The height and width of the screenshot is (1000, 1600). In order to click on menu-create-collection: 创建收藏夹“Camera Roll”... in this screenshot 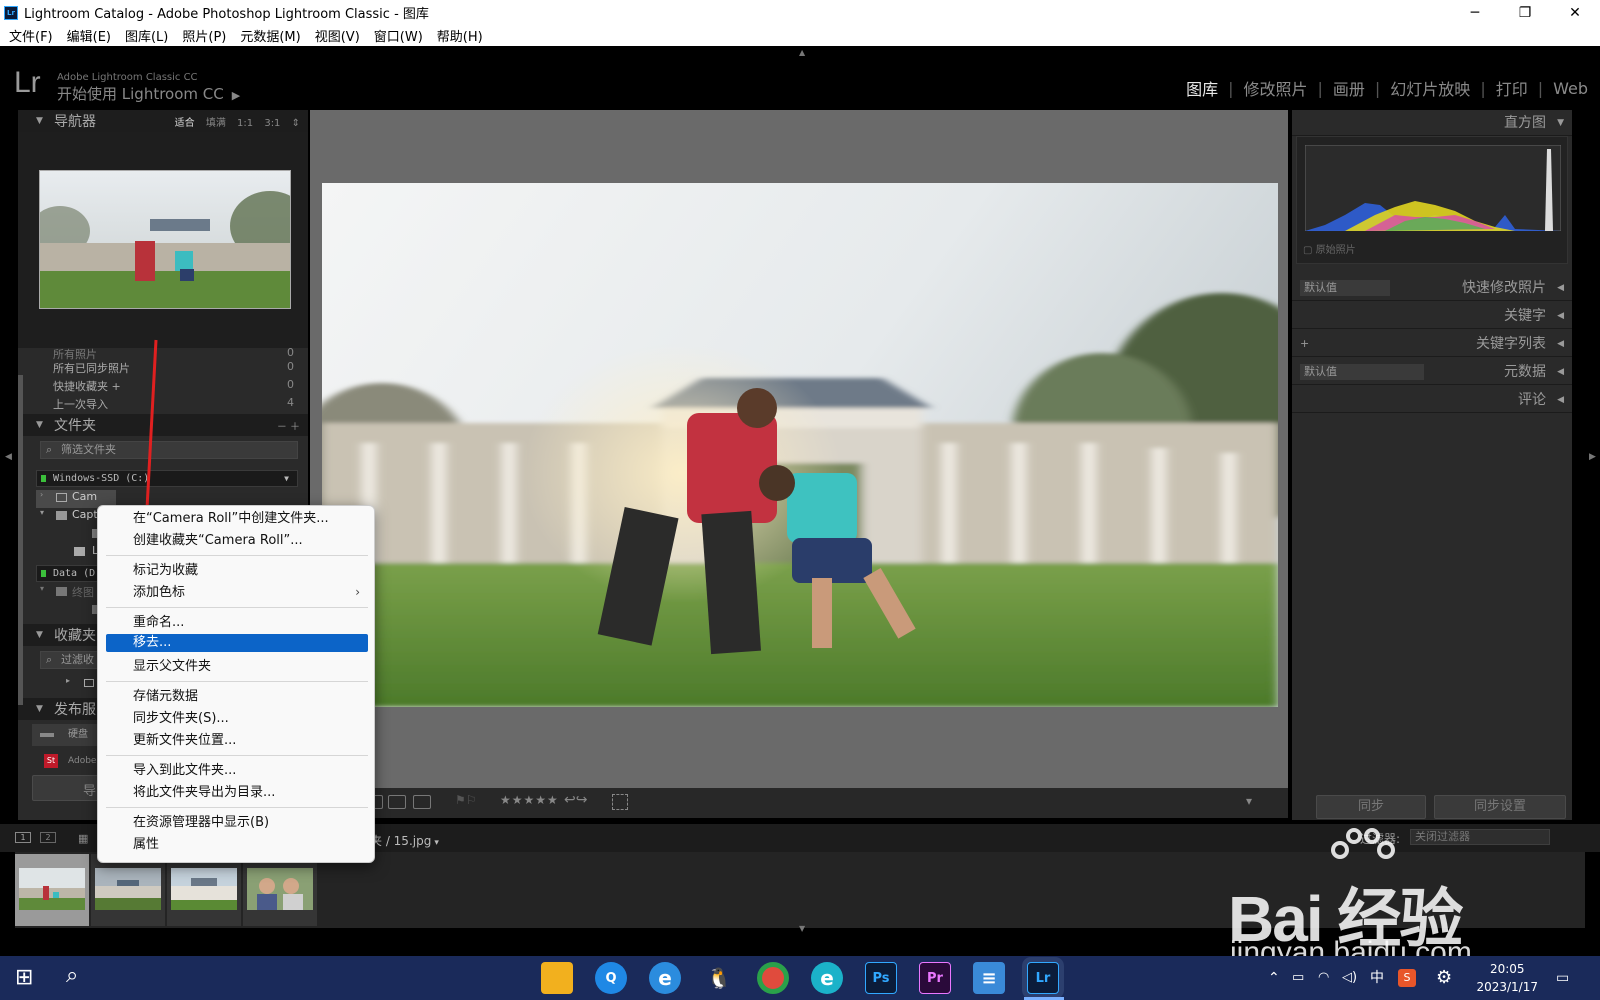, I will do `click(237, 540)`.